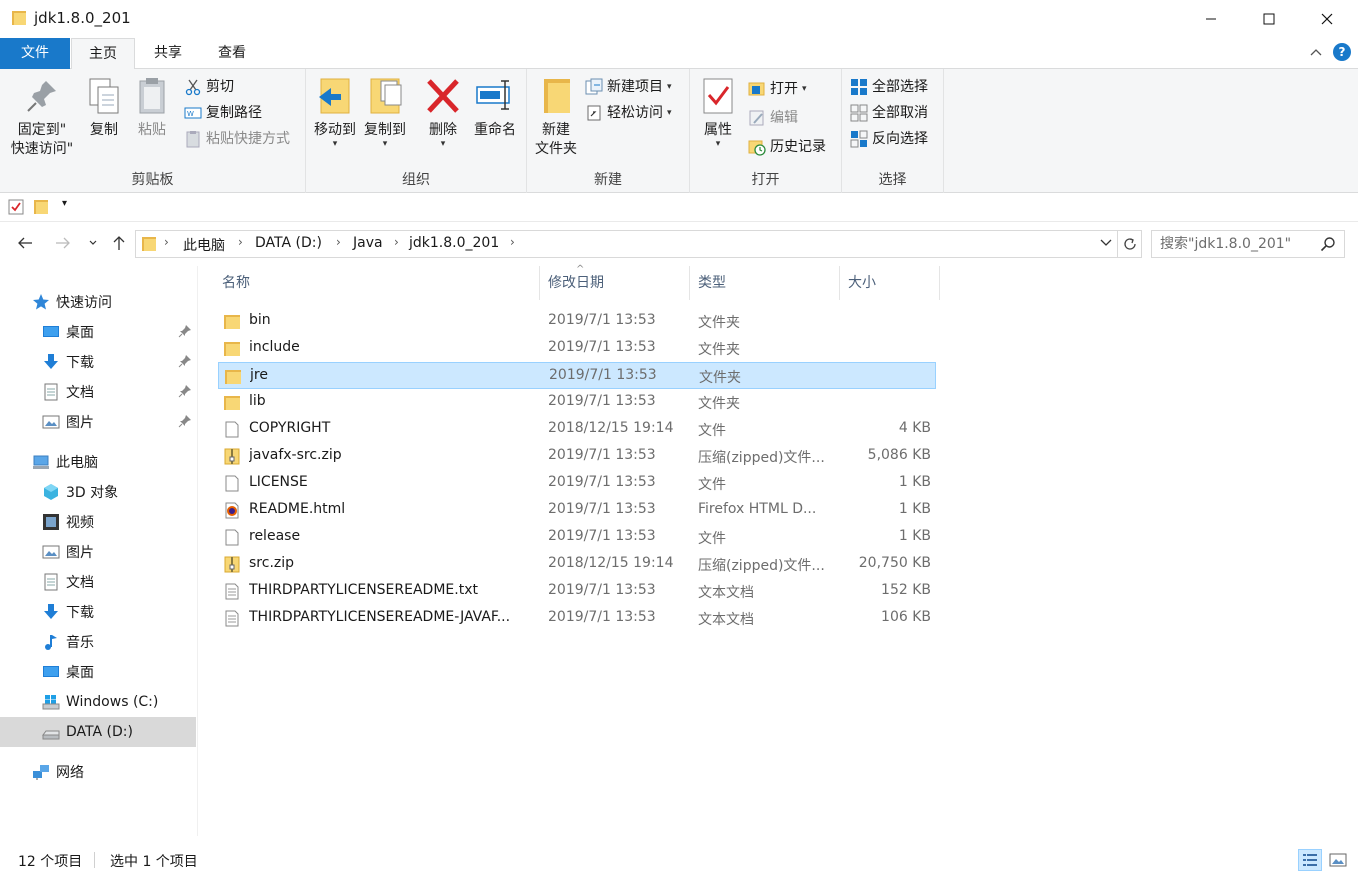 The height and width of the screenshot is (876, 1358). What do you see at coordinates (454, 243) in the screenshot?
I see `breadcrumb-jdk: jdk1.8.0_201` at bounding box center [454, 243].